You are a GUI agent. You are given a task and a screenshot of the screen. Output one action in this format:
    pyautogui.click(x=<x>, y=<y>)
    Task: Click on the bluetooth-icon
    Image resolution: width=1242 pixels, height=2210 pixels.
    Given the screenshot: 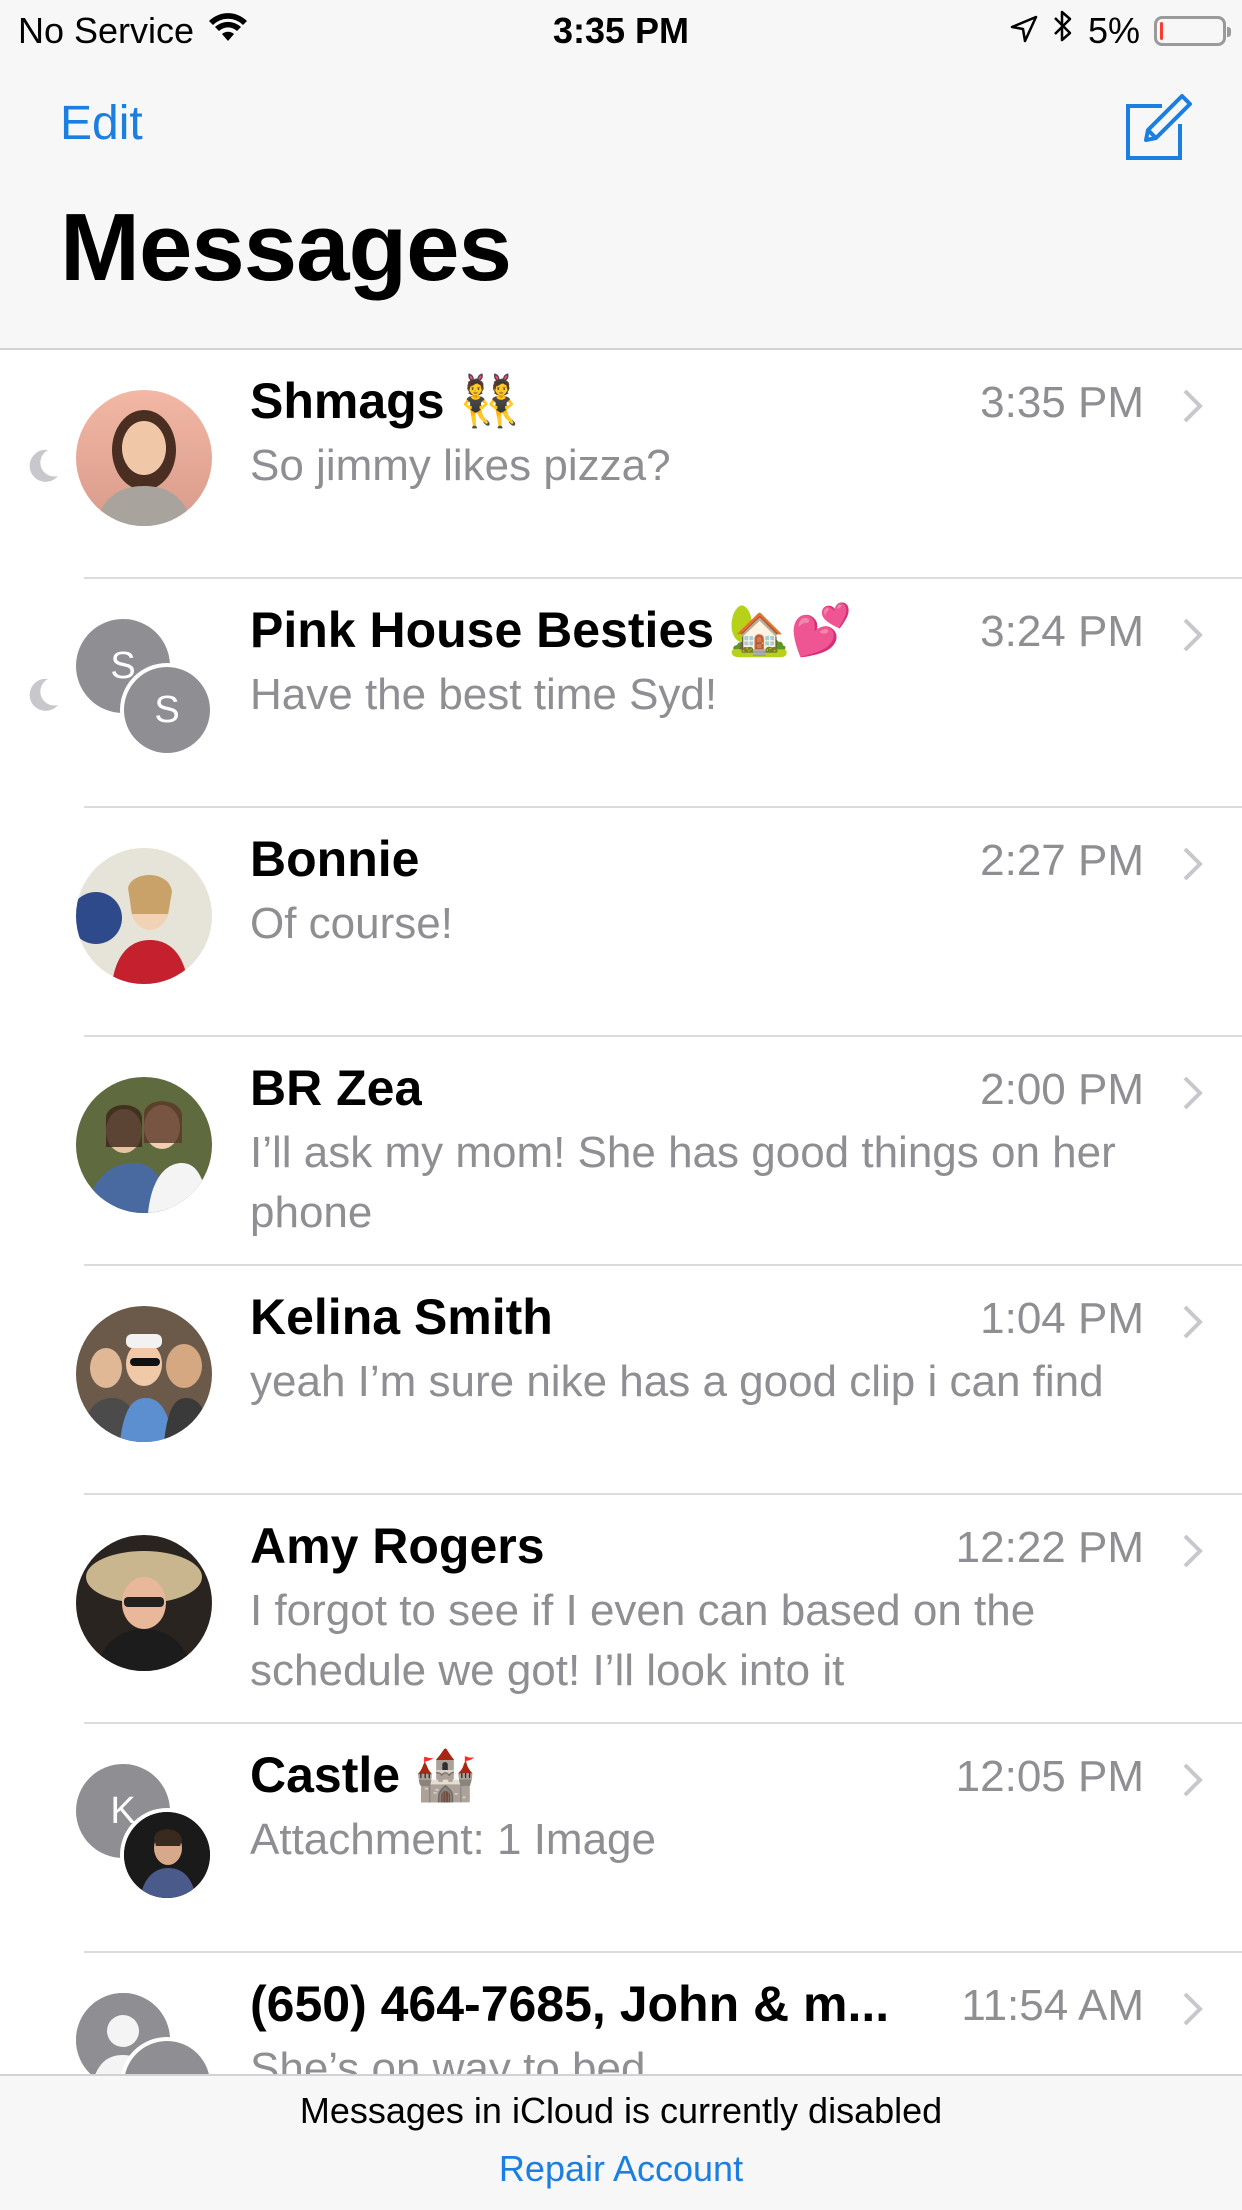 What is the action you would take?
    pyautogui.click(x=1063, y=31)
    